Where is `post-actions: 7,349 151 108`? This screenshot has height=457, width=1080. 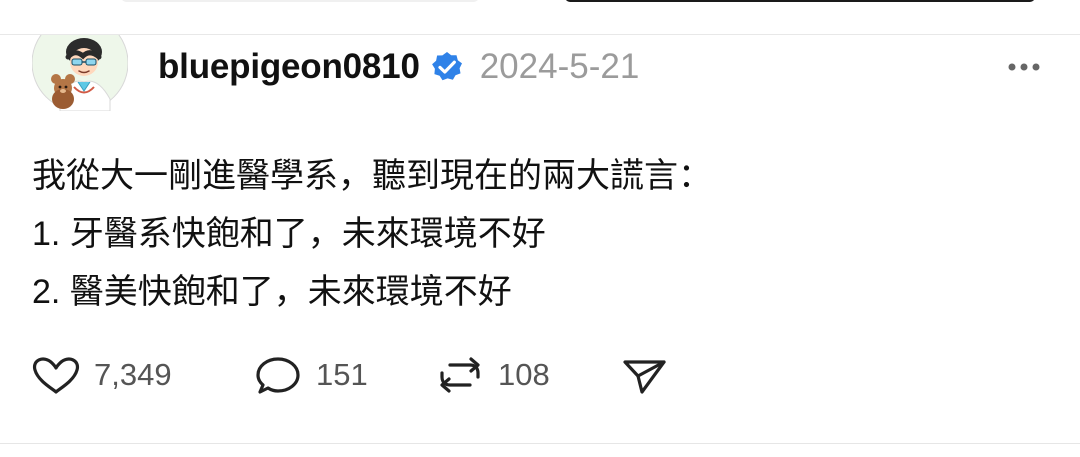
post-actions: 7,349 151 108 is located at coordinates (354, 375).